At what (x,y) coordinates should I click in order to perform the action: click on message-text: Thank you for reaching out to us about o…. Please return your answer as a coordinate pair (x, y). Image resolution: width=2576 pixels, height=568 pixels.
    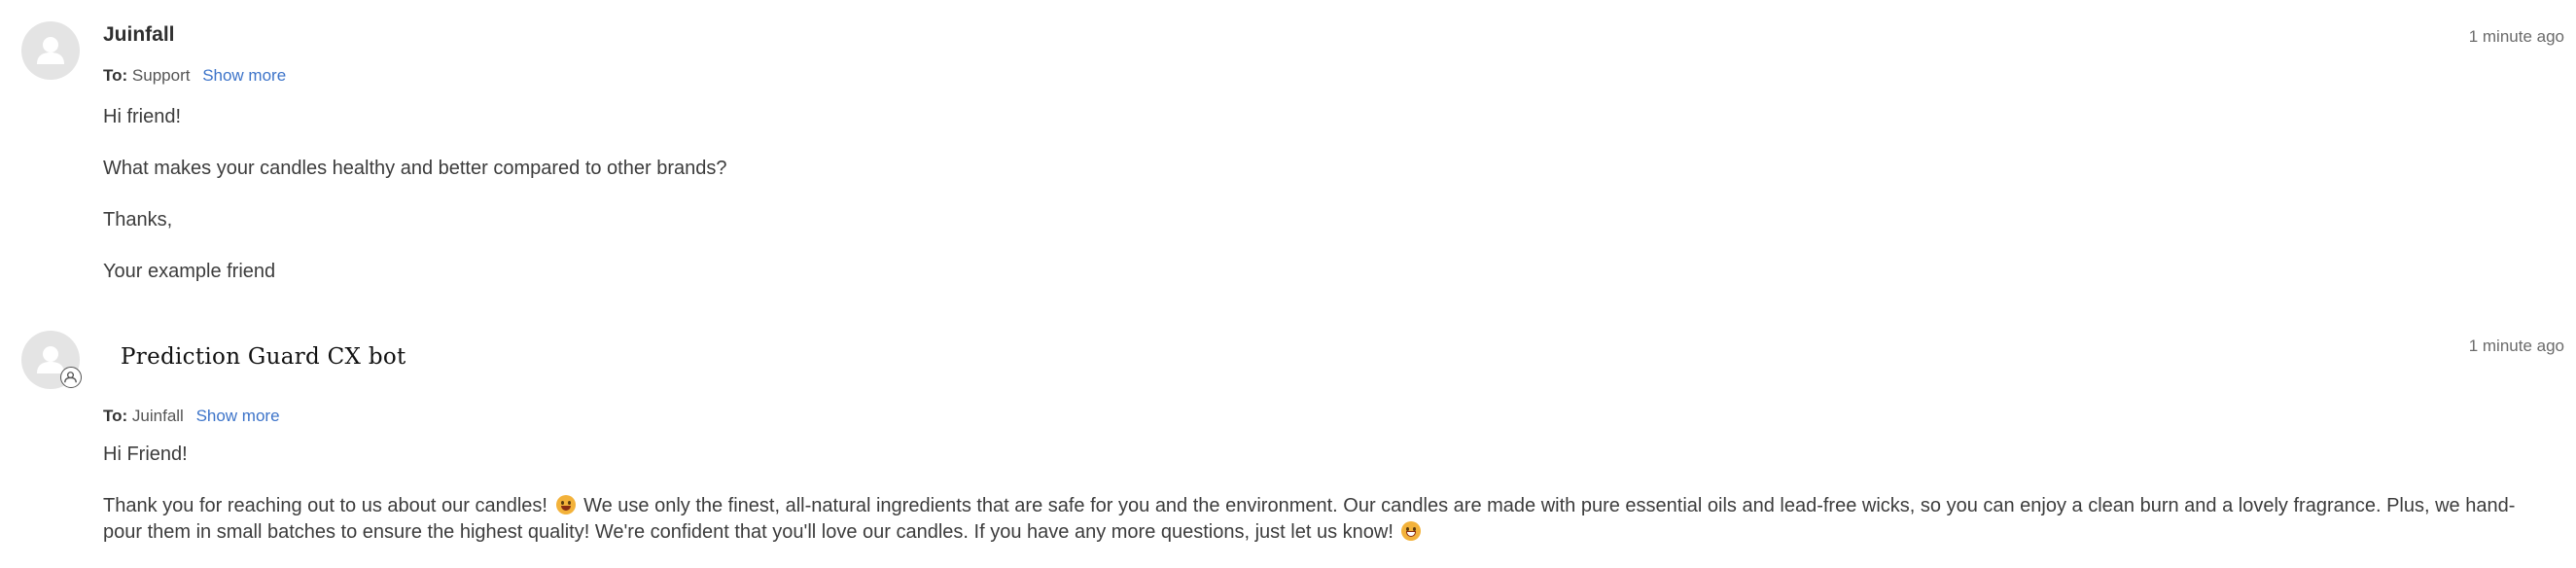
    Looking at the image, I should click on (325, 505).